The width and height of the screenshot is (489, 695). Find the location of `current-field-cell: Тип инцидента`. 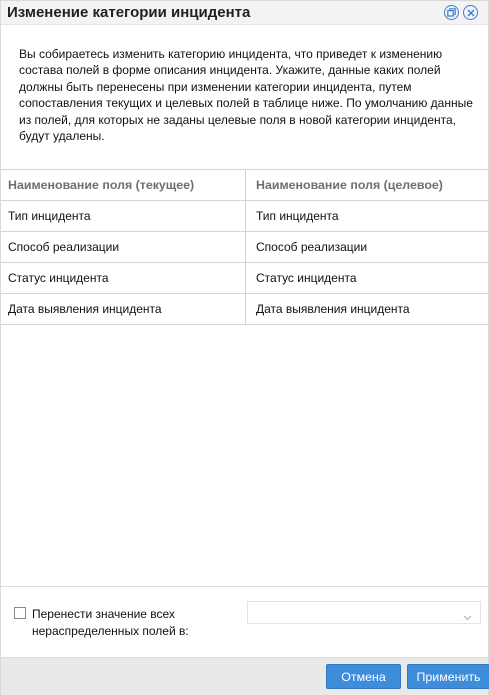

current-field-cell: Тип инцидента is located at coordinates (123, 216).